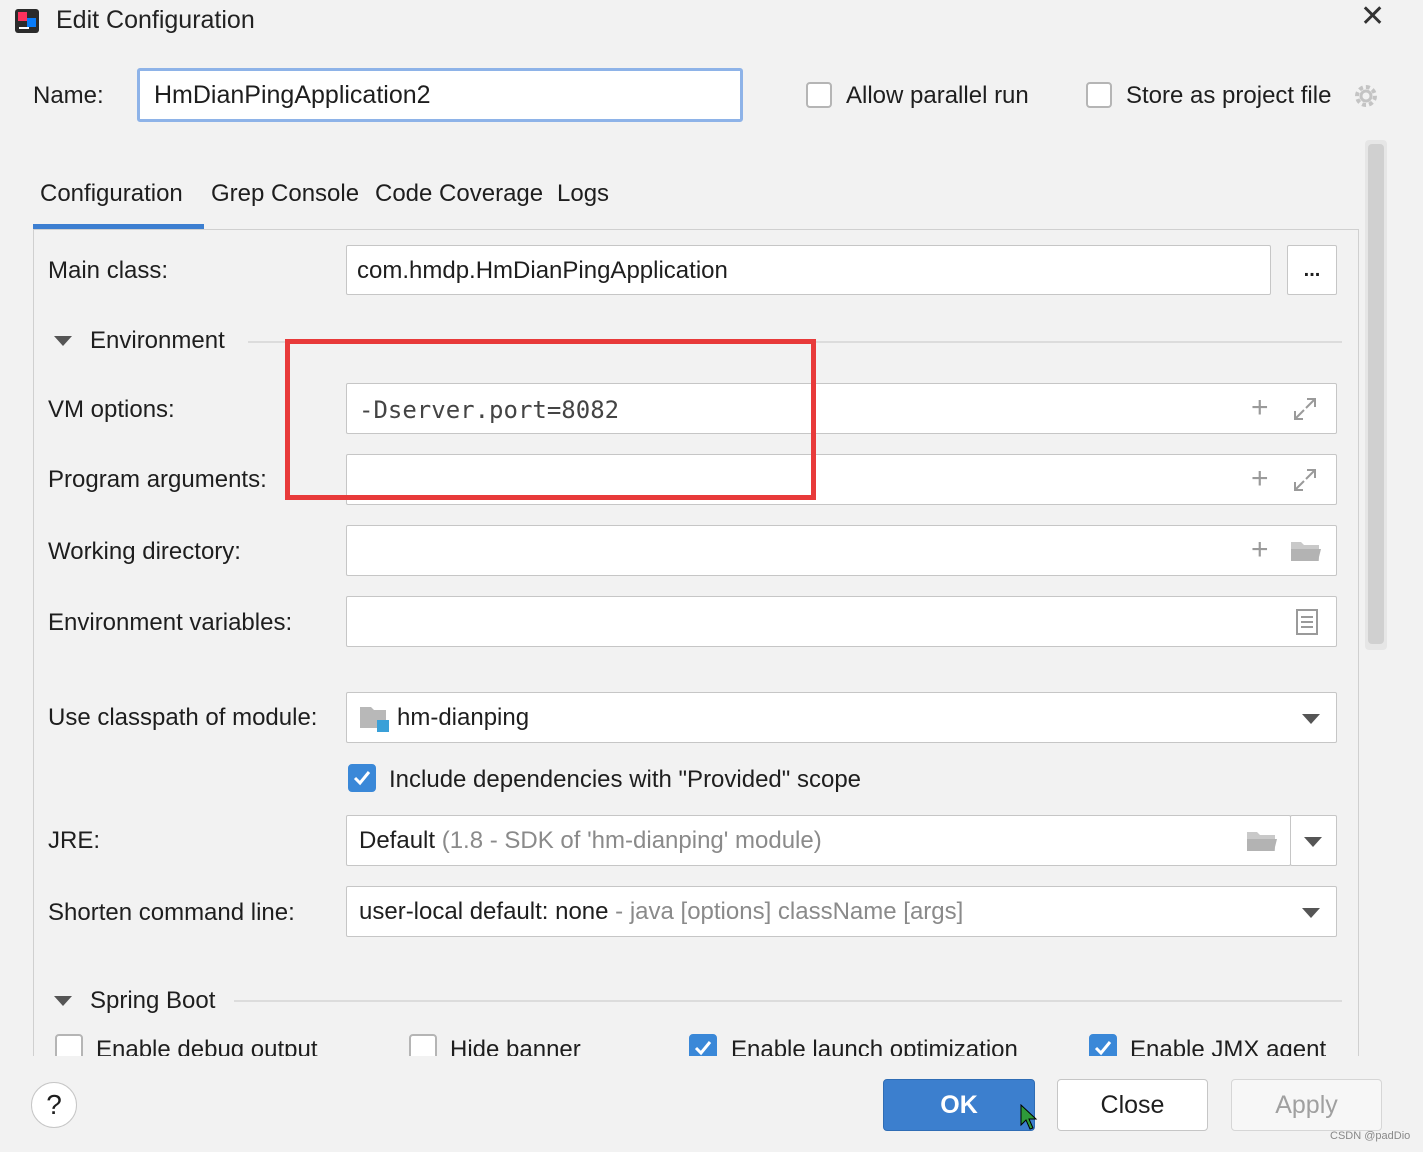 Image resolution: width=1423 pixels, height=1152 pixels. I want to click on apply-button: Apply, so click(1306, 1105).